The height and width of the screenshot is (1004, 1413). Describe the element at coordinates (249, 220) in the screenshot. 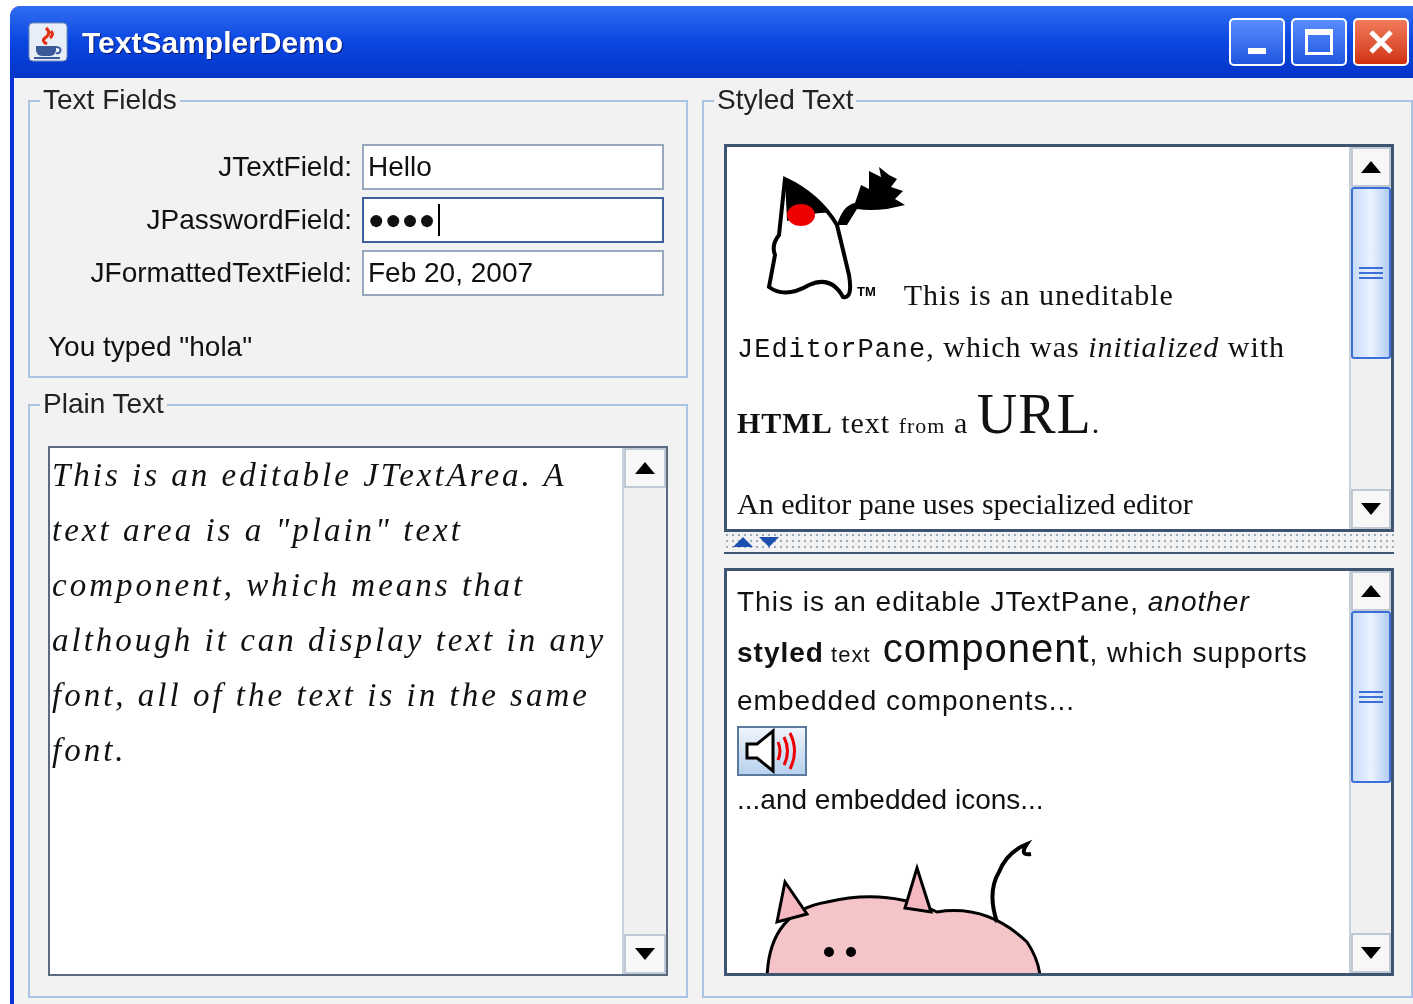

I see `field-label: JPasswordField:` at that location.